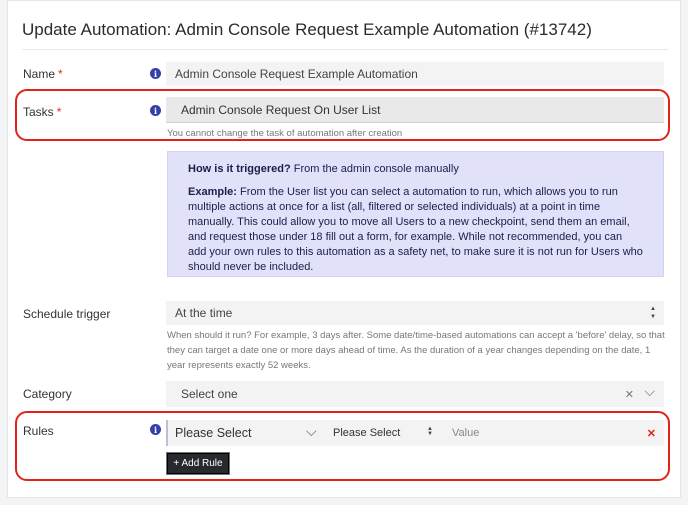 The width and height of the screenshot is (688, 505). Describe the element at coordinates (296, 74) in the screenshot. I see `name-field-value: Admin Console Request Example Automation` at that location.